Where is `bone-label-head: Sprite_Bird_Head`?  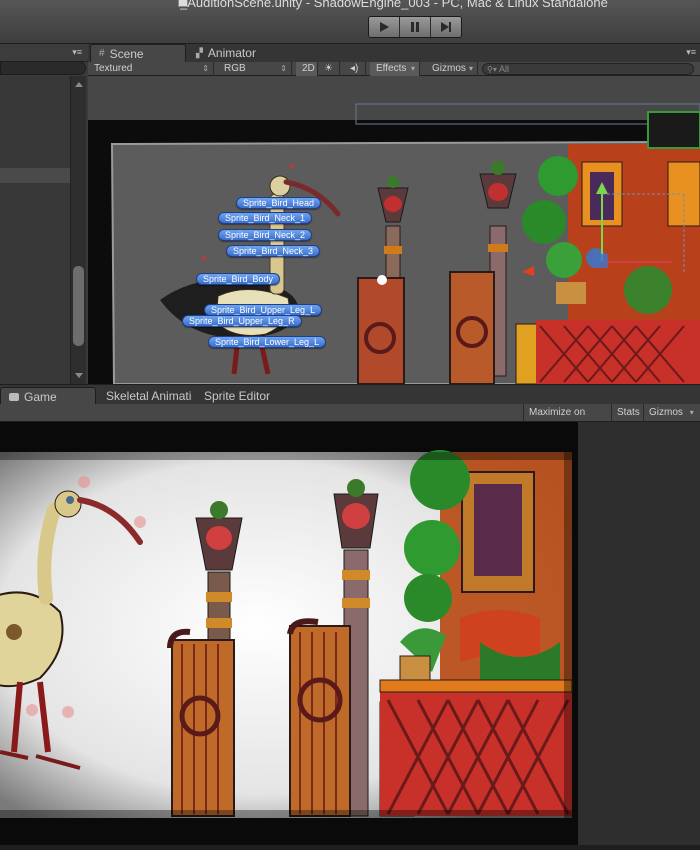
bone-label-head: Sprite_Bird_Head is located at coordinates (279, 203).